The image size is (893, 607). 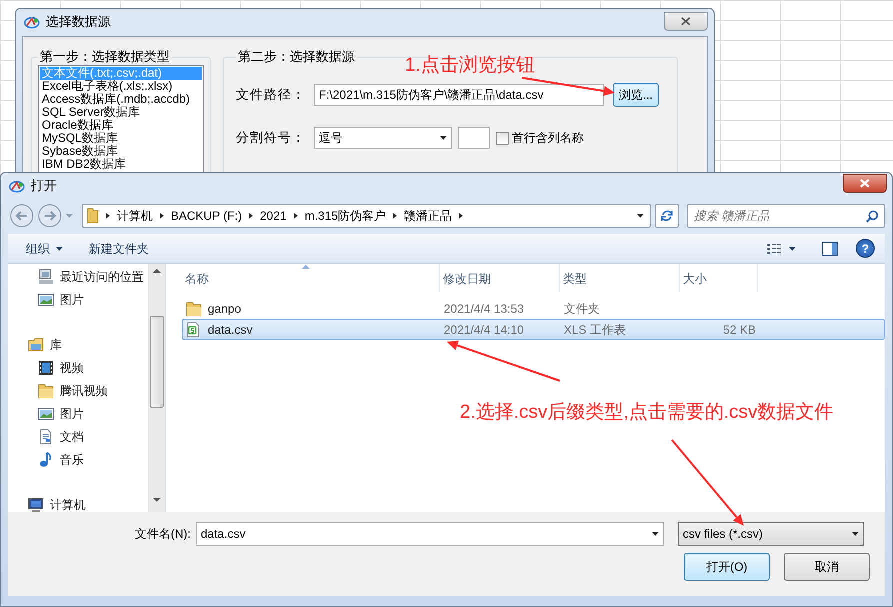 I want to click on list-item: IBM DB2数据库, so click(x=121, y=164).